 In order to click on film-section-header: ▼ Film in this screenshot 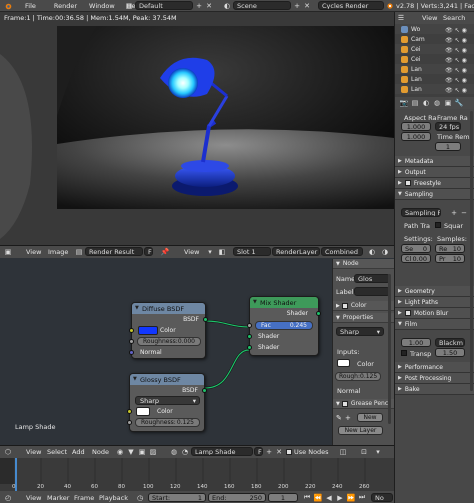, I will do `click(434, 324)`.